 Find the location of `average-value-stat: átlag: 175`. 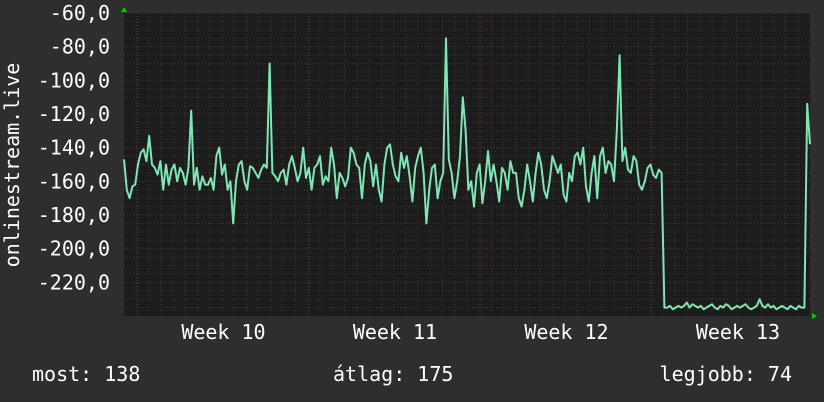

average-value-stat: átlag: 175 is located at coordinates (393, 374).